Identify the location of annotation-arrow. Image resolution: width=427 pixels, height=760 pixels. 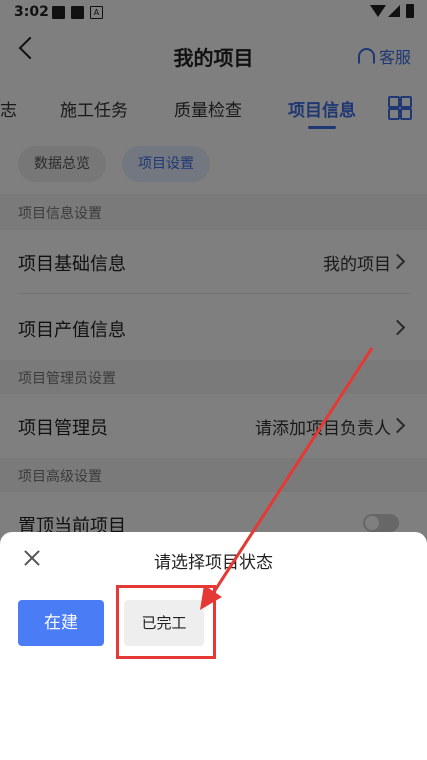
(287, 478).